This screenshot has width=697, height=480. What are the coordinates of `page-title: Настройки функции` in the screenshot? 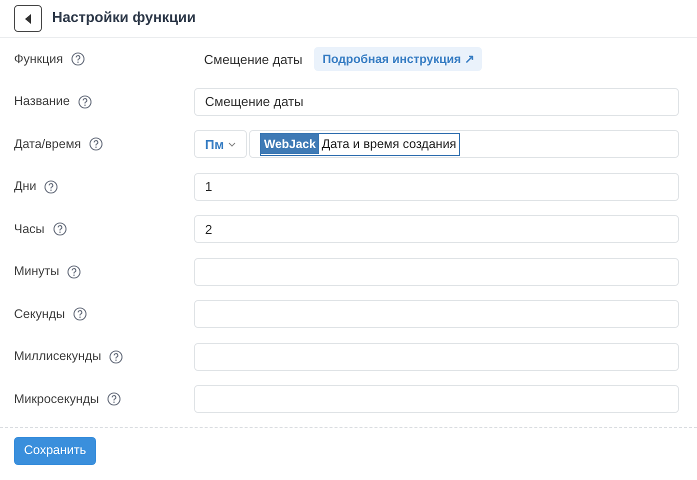 It's located at (124, 18).